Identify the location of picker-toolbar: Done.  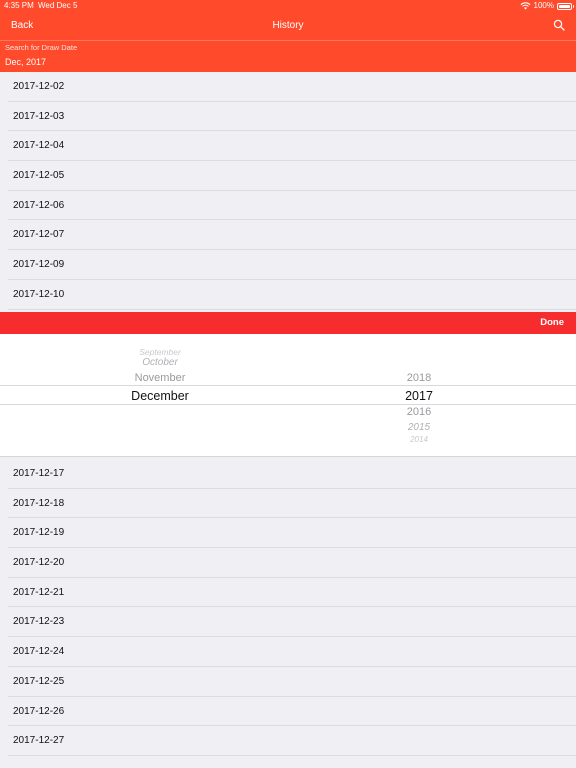
(288, 323).